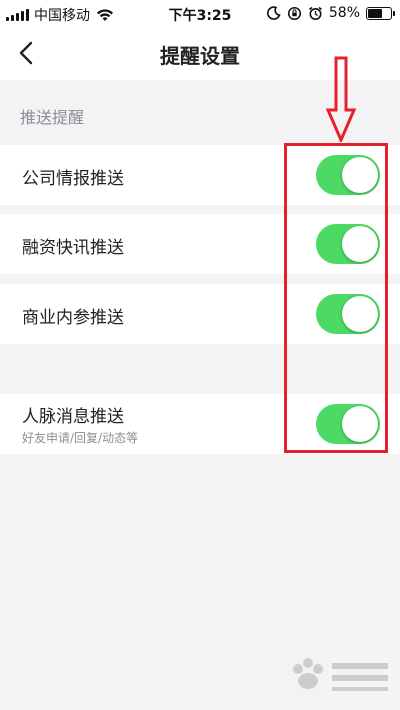 The image size is (400, 710). Describe the element at coordinates (73, 248) in the screenshot. I see `row-label: 融资快讯推送` at that location.